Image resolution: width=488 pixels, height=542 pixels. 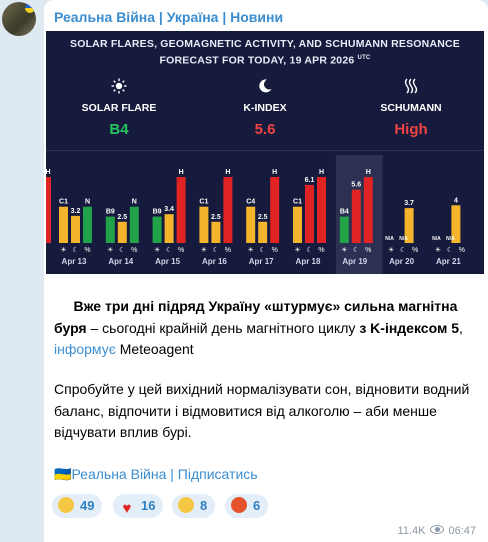 I want to click on day-label: Apr 15, so click(x=167, y=261).